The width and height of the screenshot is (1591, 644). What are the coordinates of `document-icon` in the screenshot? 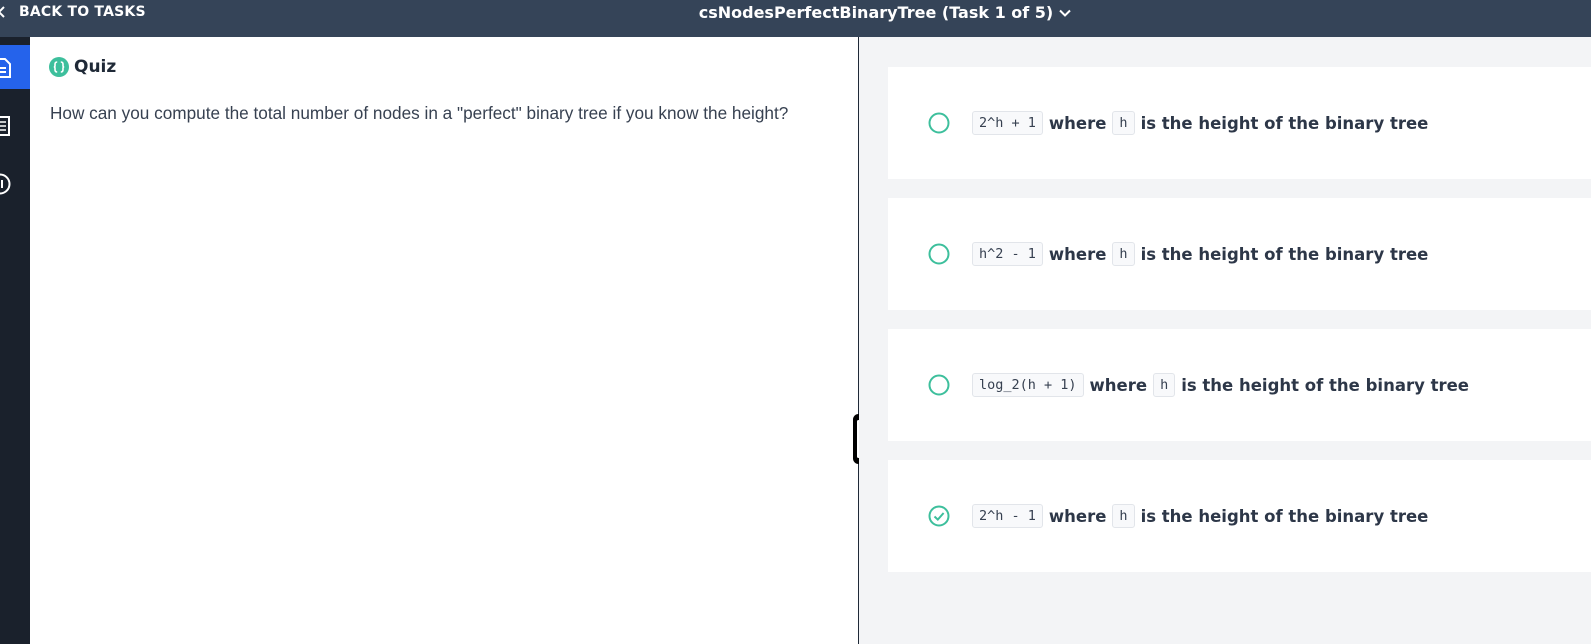 It's located at (5, 68).